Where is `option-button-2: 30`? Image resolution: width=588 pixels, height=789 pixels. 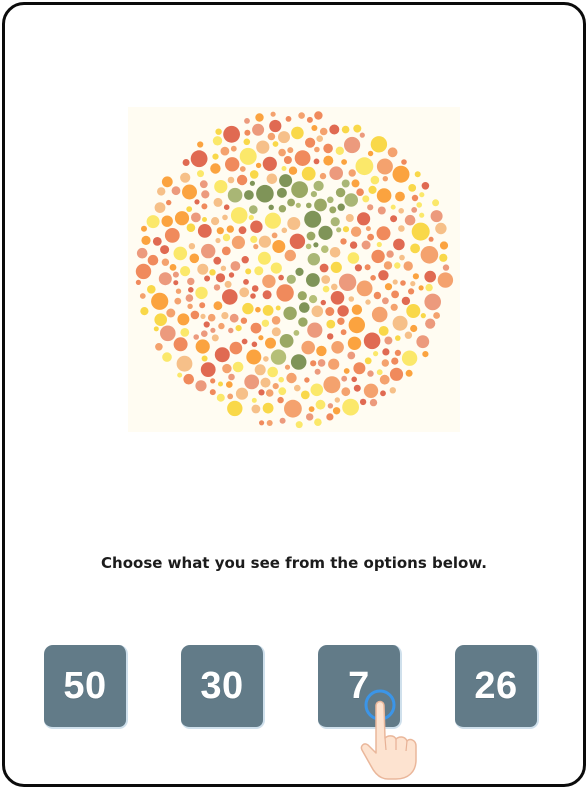 option-button-2: 30 is located at coordinates (223, 687).